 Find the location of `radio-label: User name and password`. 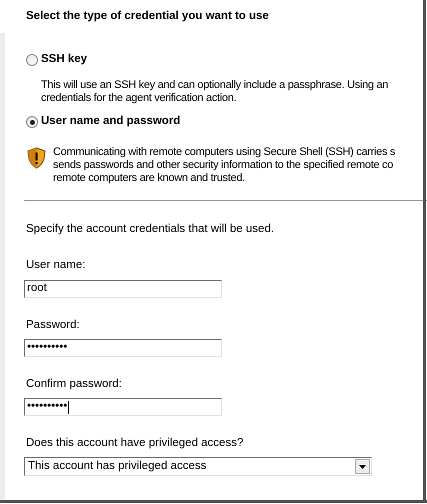

radio-label: User name and password is located at coordinates (110, 122).